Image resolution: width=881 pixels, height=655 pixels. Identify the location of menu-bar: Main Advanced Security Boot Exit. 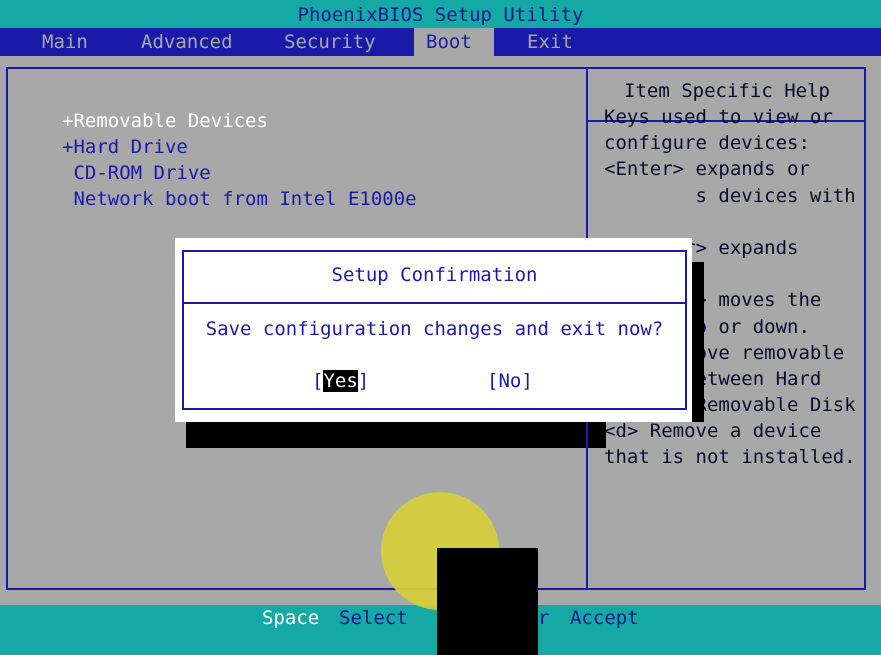
(440, 42).